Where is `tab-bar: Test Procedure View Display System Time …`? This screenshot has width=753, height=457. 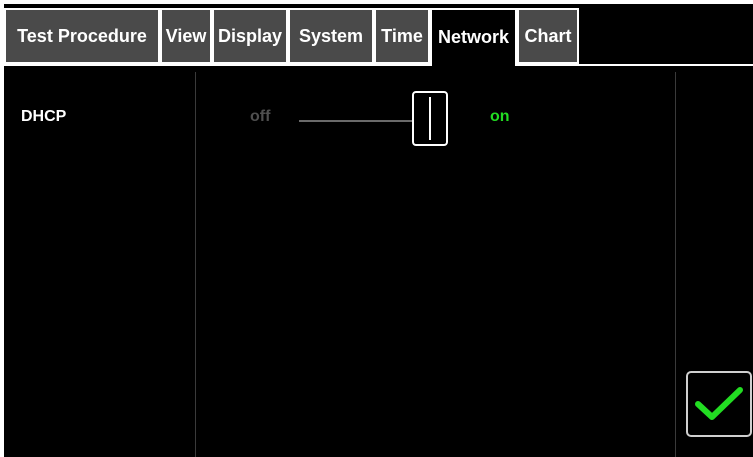 tab-bar: Test Procedure View Display System Time … is located at coordinates (378, 36).